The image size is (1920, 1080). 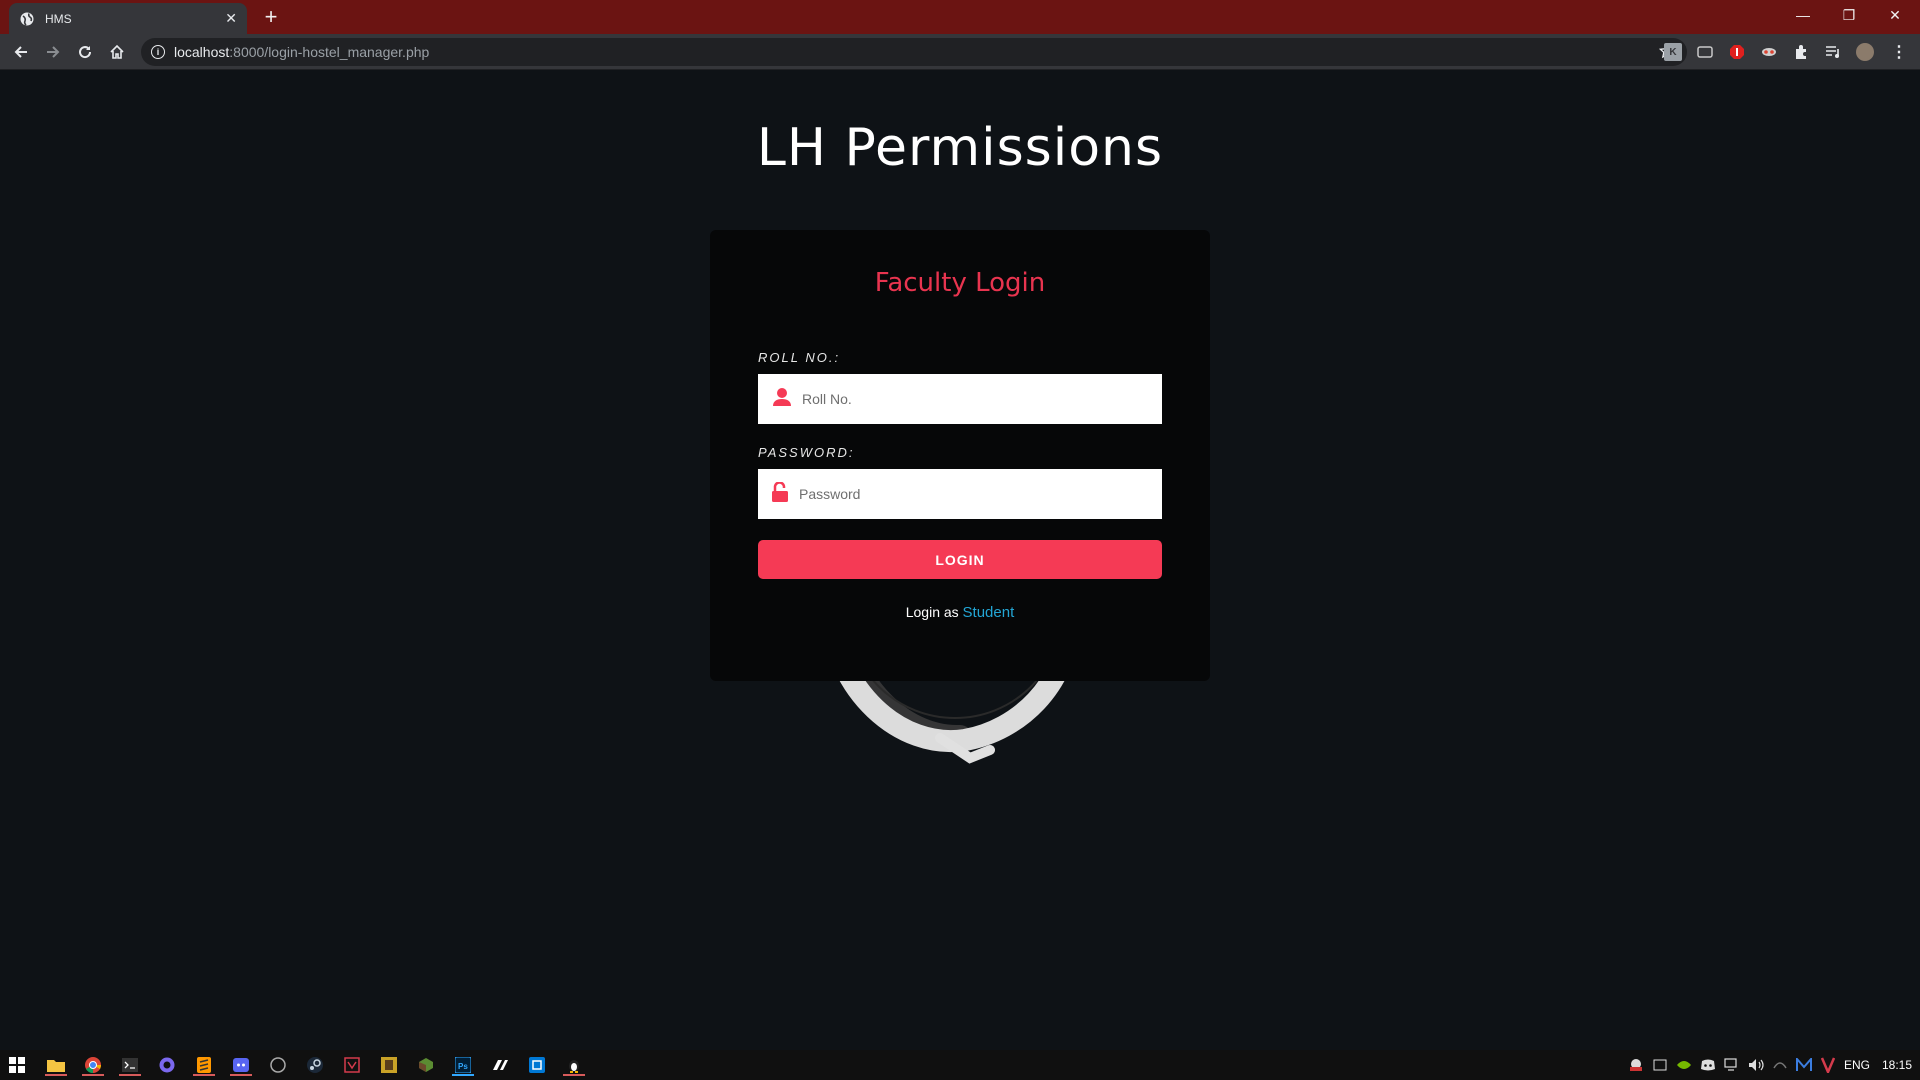 I want to click on windows-start-icon, so click(x=17, y=1065).